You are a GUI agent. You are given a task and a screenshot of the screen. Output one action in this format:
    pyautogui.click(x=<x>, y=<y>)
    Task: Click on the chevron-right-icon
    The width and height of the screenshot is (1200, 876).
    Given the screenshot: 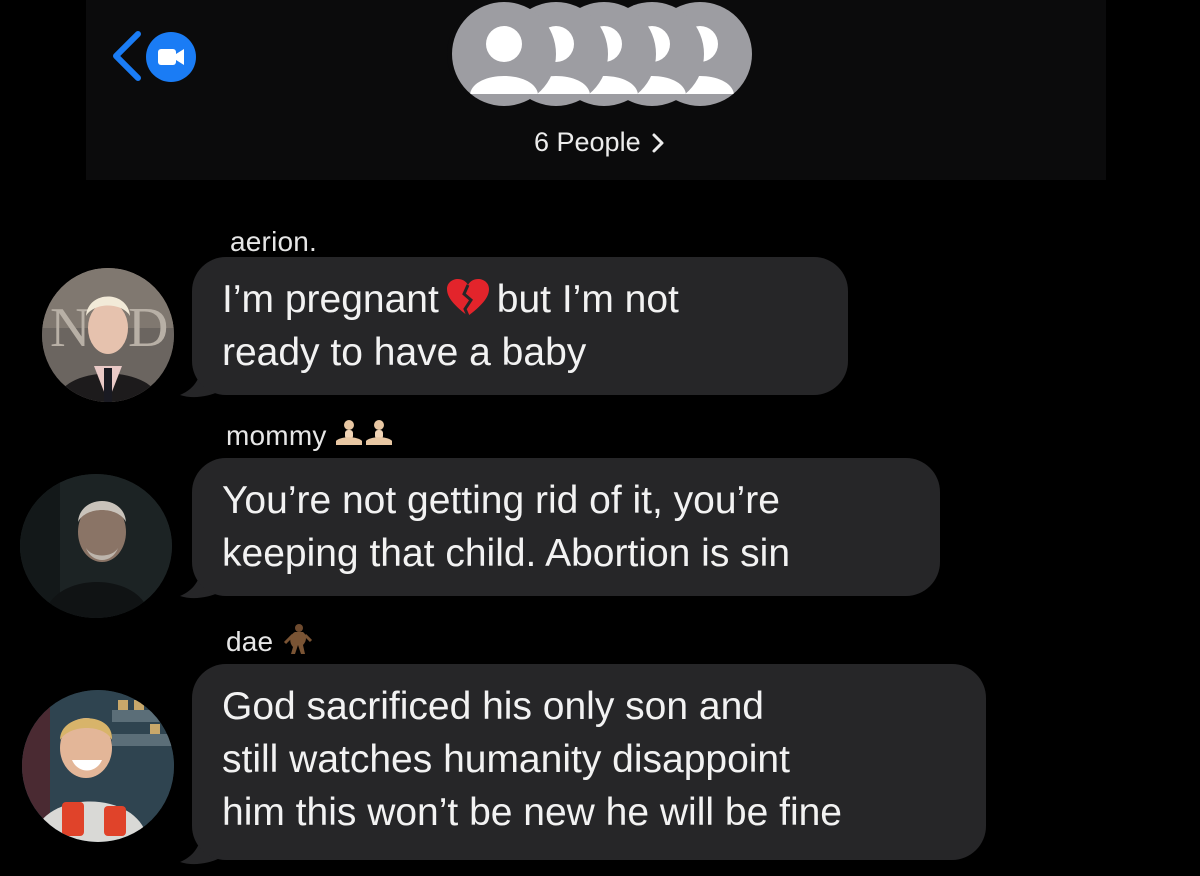 What is the action you would take?
    pyautogui.click(x=658, y=142)
    